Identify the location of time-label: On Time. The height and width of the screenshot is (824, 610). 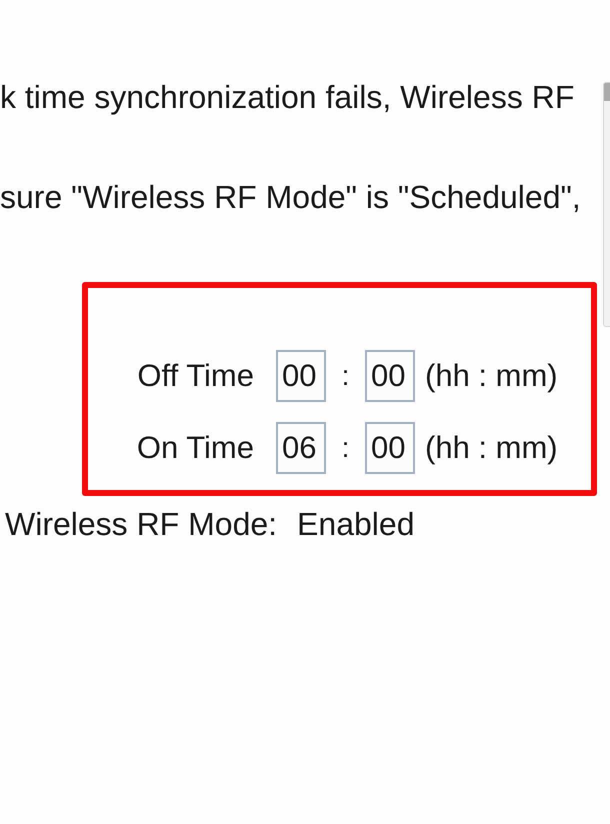
(195, 448).